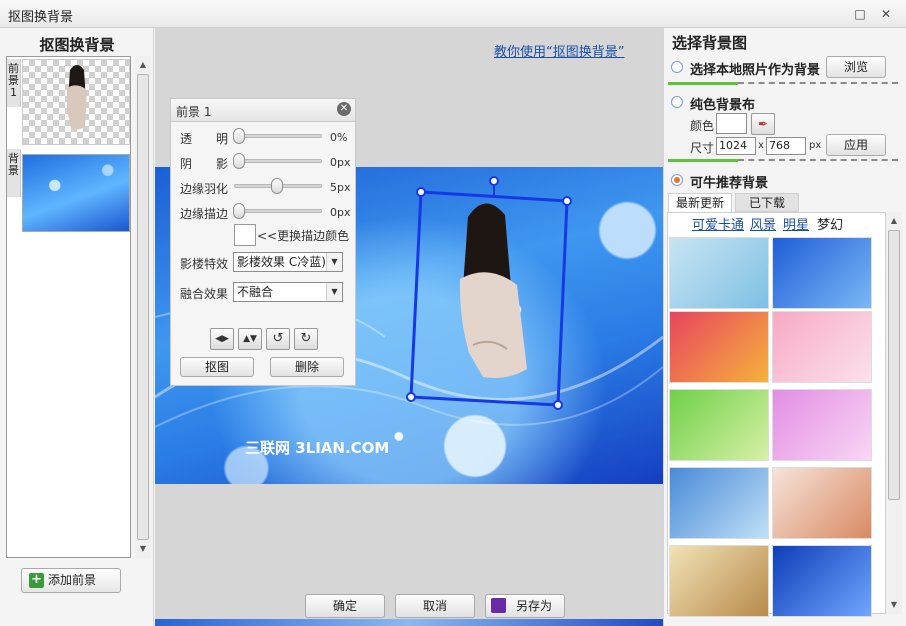 The height and width of the screenshot is (626, 906). I want to click on delete-button: 删除, so click(307, 367).